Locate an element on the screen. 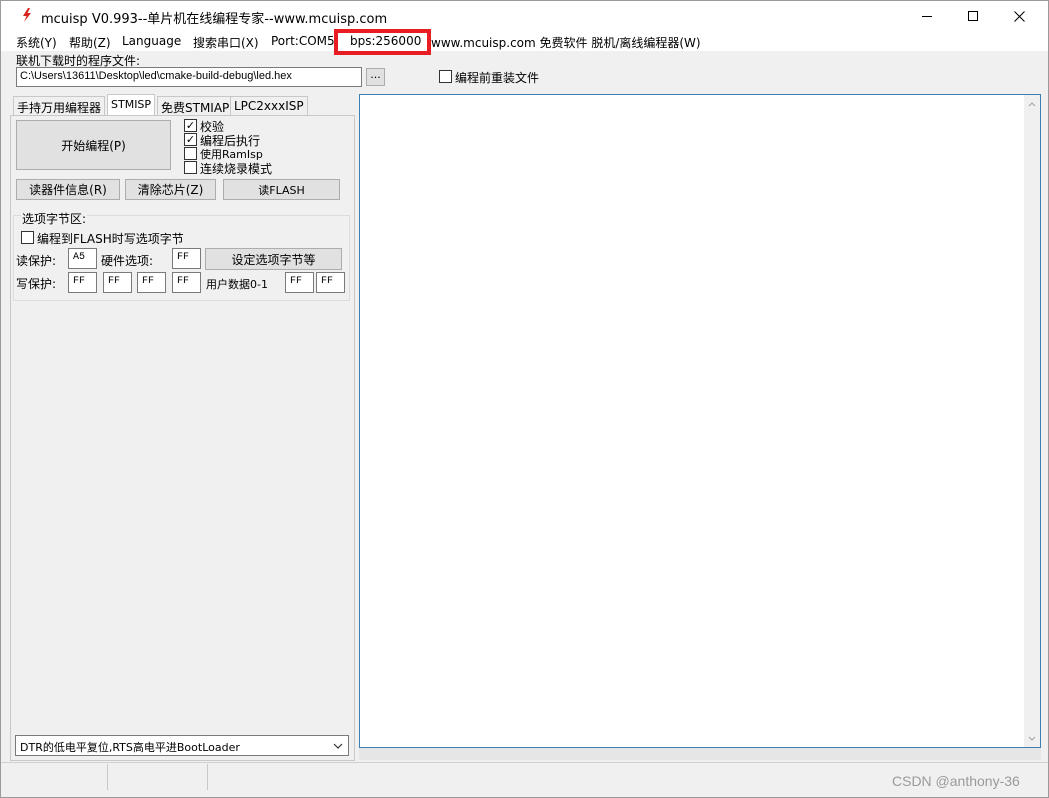  hw-option-label: 硬件选项: is located at coordinates (127, 261).